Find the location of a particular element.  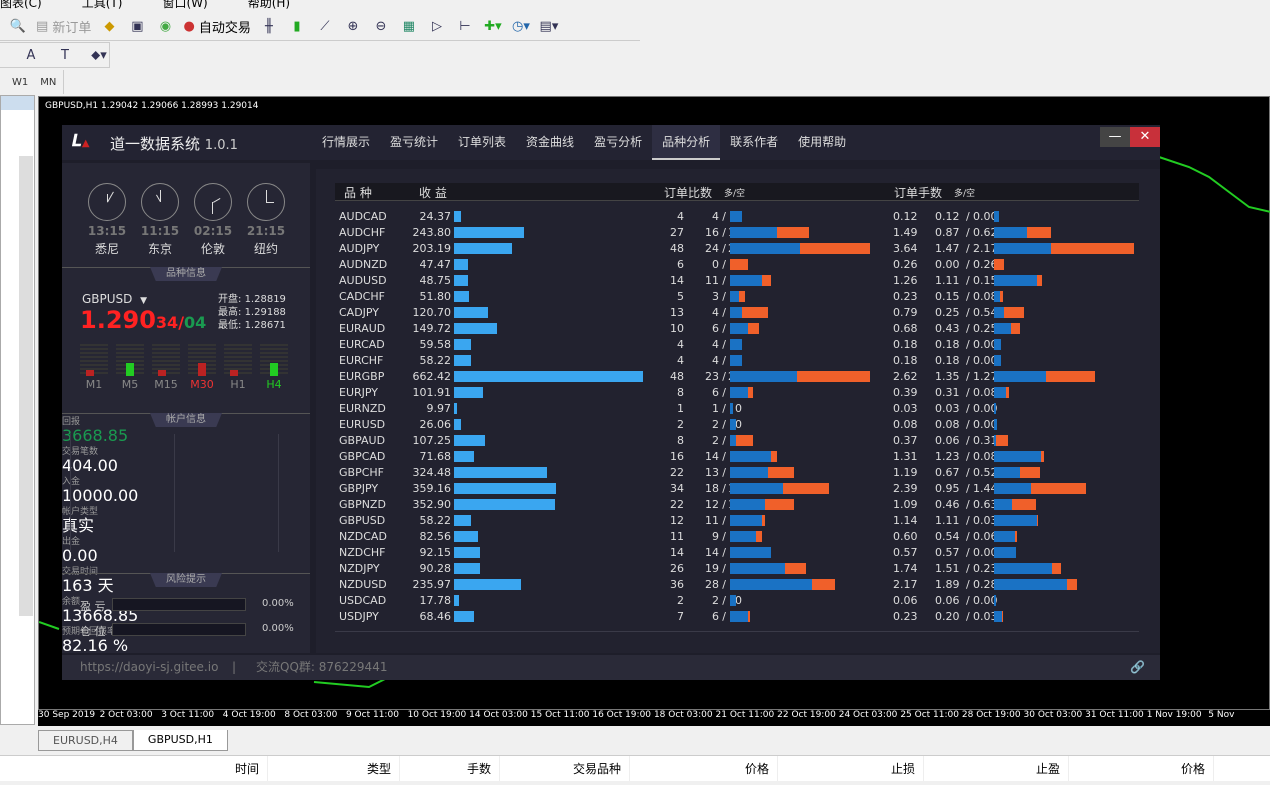

indicators-icon: ✚▾ is located at coordinates (493, 27).